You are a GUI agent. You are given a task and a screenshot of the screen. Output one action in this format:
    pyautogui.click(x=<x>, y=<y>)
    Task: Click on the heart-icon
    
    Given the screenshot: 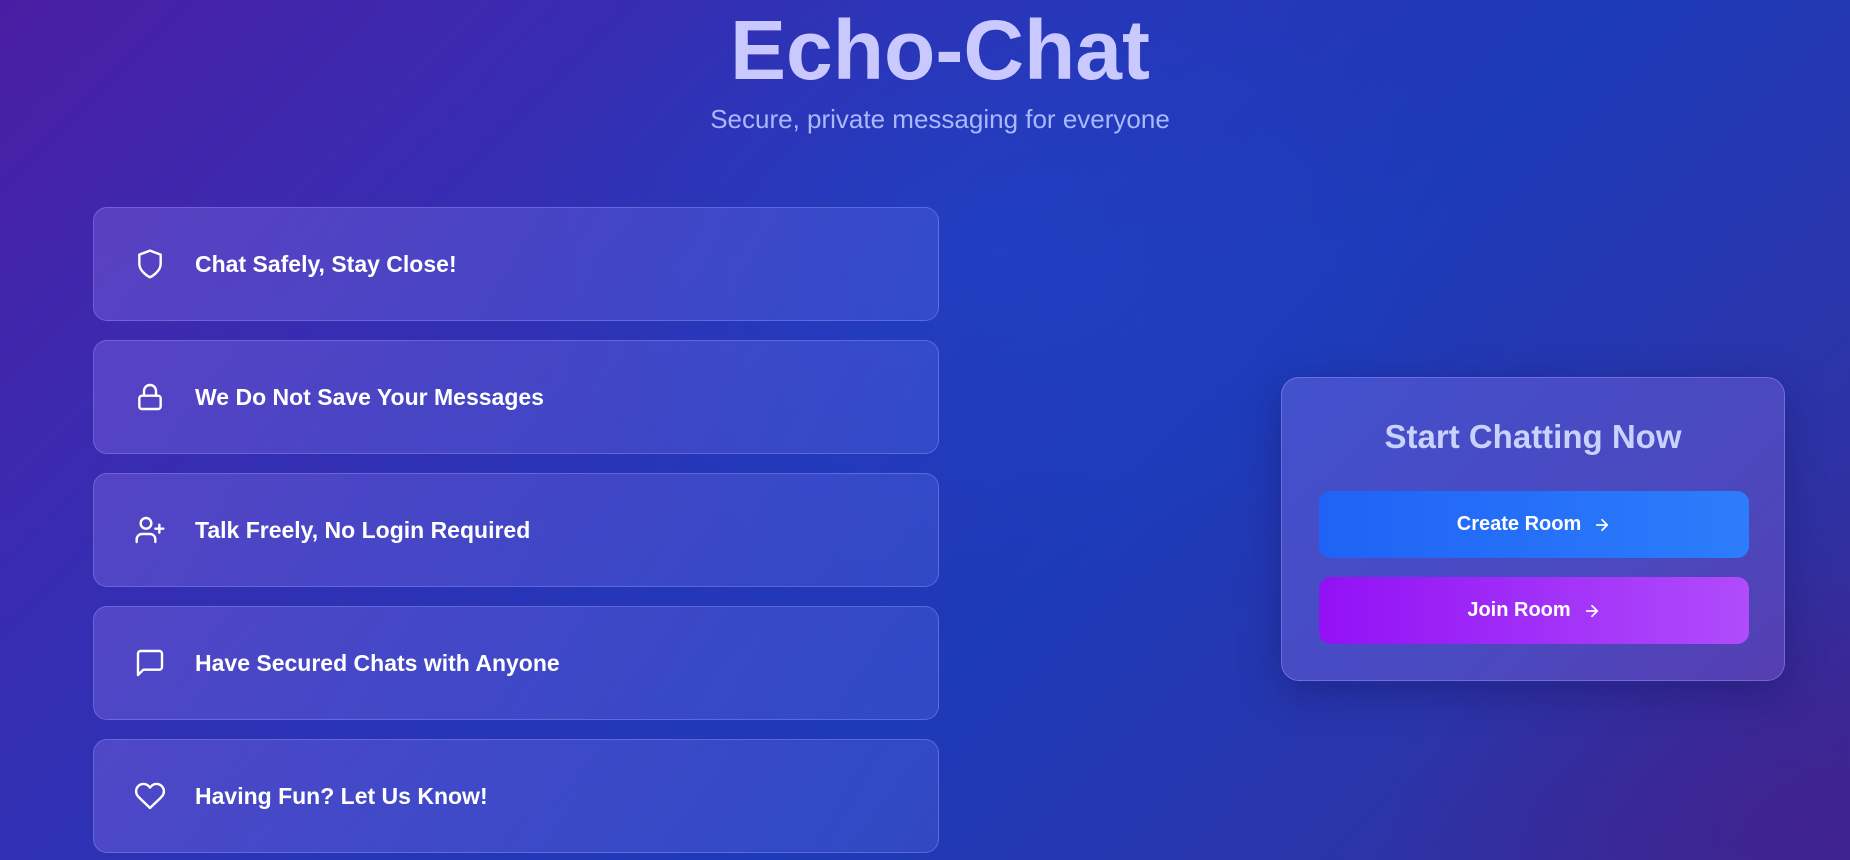 What is the action you would take?
    pyautogui.click(x=150, y=796)
    